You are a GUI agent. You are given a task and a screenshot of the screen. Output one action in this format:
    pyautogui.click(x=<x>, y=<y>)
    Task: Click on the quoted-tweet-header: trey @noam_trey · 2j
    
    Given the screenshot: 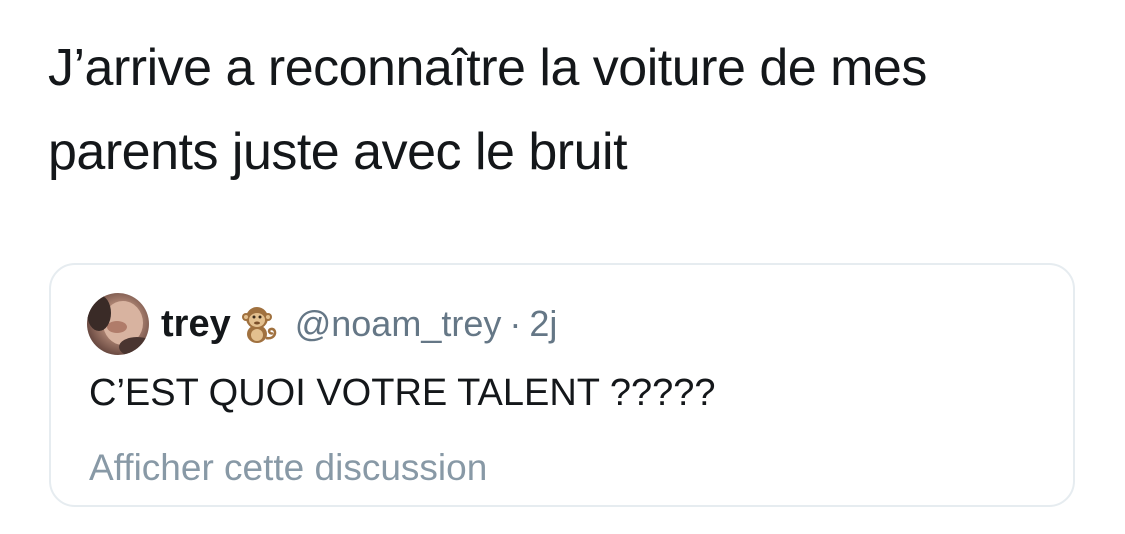 What is the action you would take?
    pyautogui.click(x=322, y=324)
    